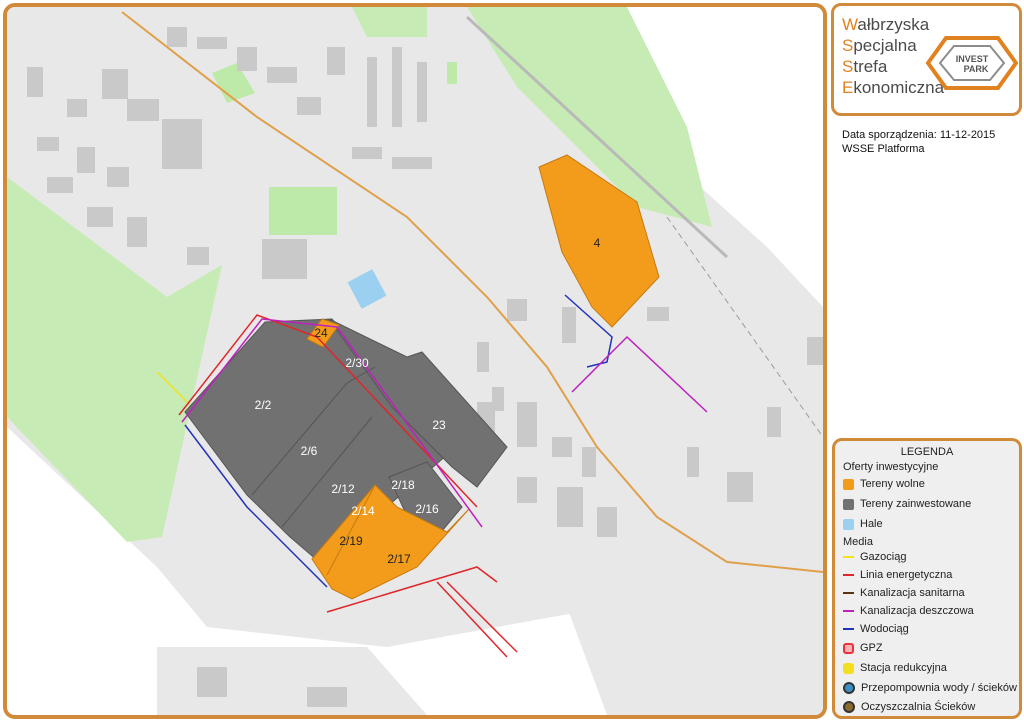 The height and width of the screenshot is (721, 1024). I want to click on legend-item-treatment-plant: Oczyszczalnia Ścieków, so click(909, 707).